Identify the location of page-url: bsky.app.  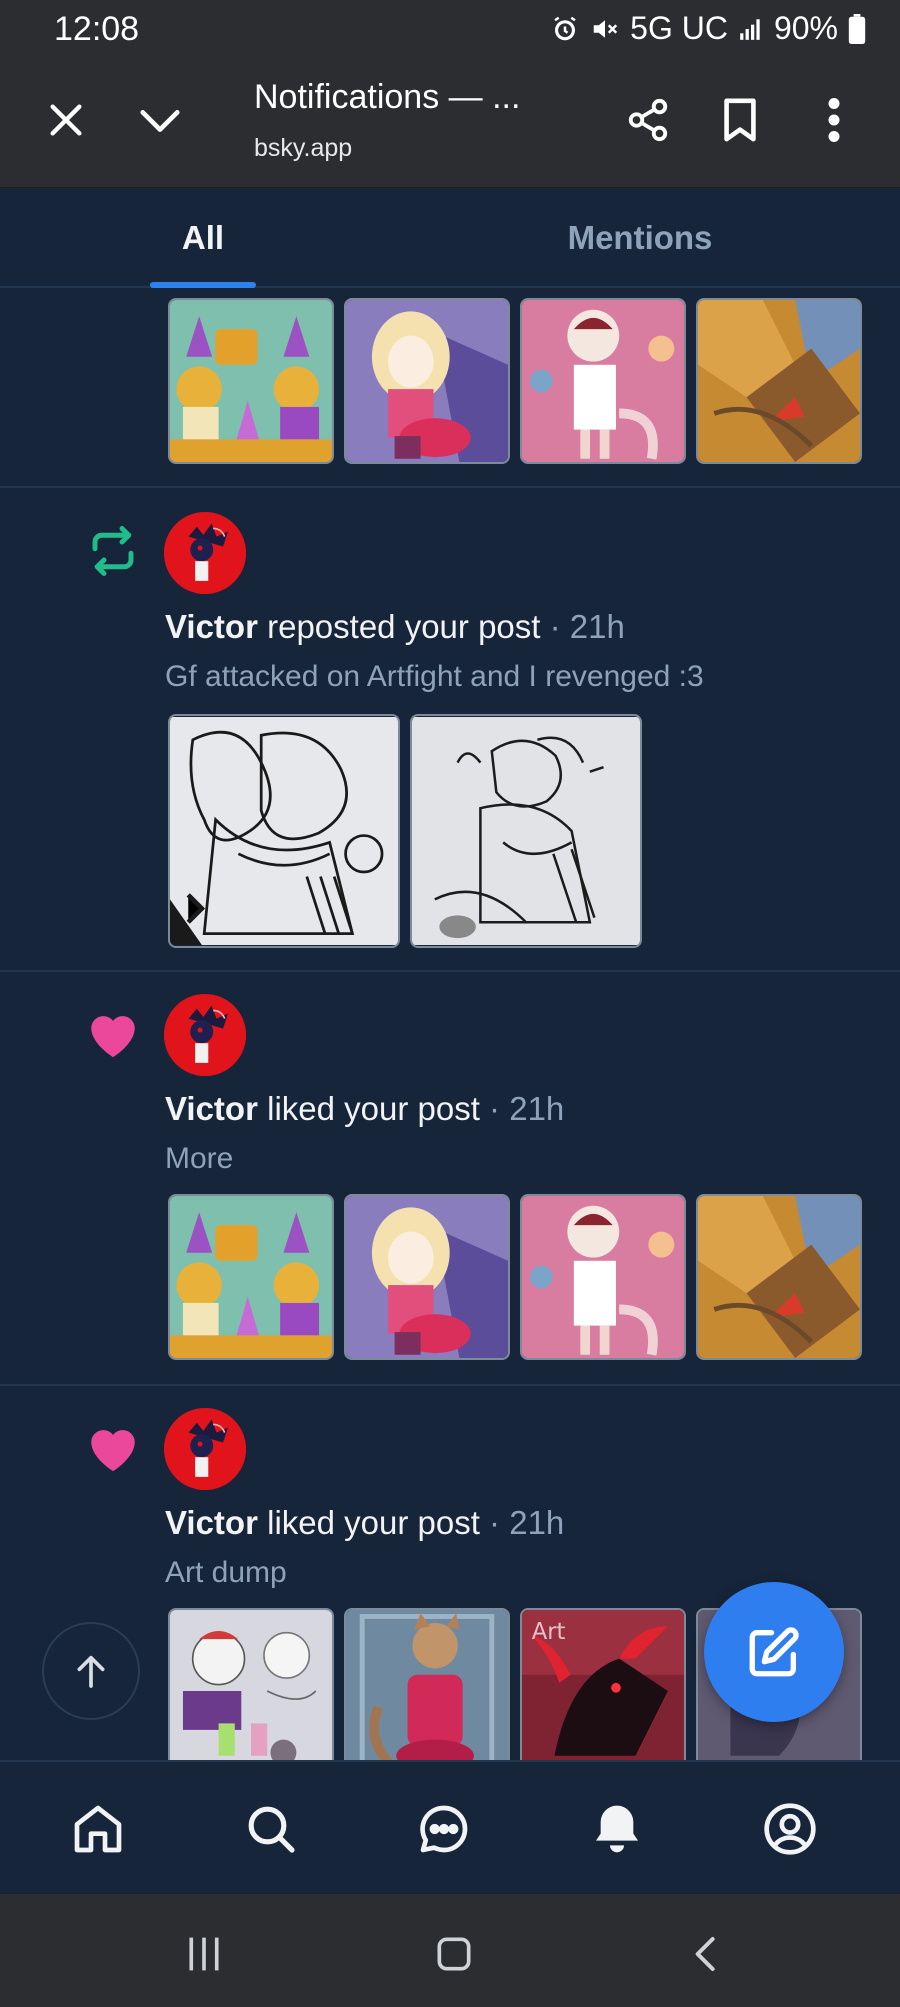
(303, 148).